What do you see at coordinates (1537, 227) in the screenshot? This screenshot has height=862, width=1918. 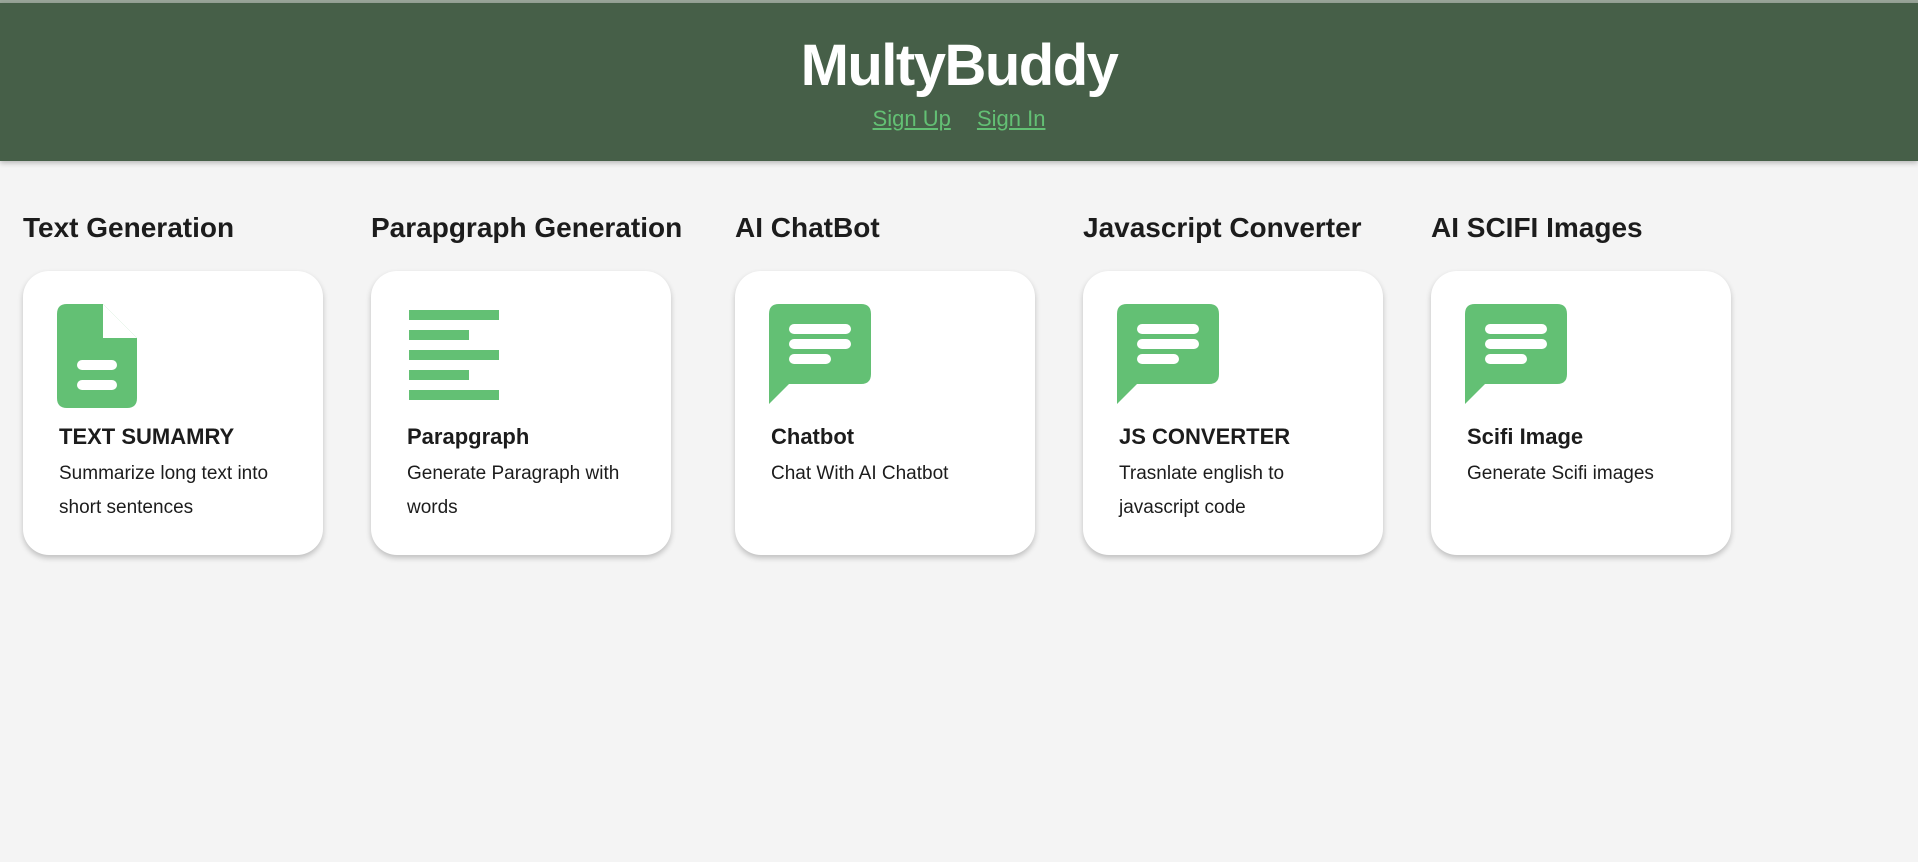 I see `section-title: AI SCIFI Images` at bounding box center [1537, 227].